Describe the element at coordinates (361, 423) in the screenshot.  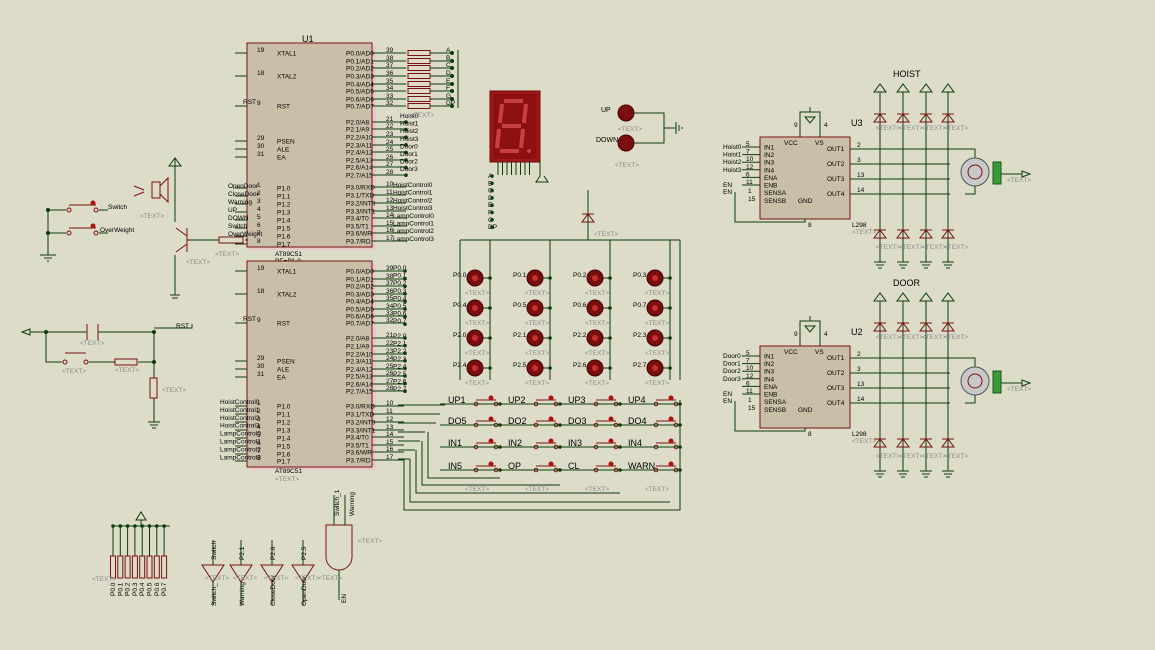
I see `lower-rpin-name: P3.2/INT0` at that location.